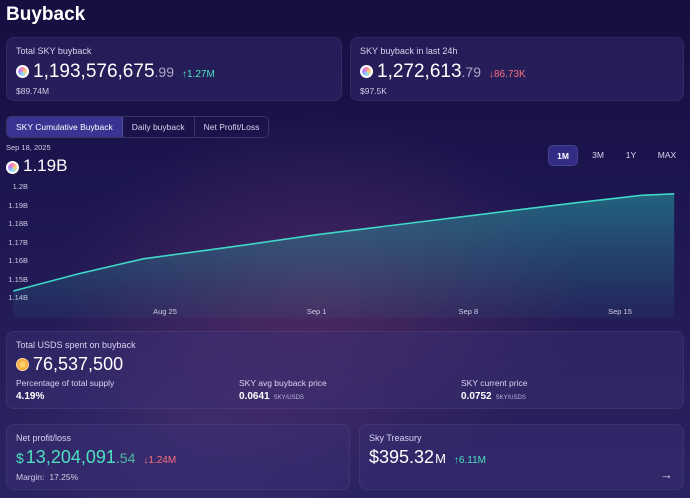 Image resolution: width=690 pixels, height=498 pixels. I want to click on usds-spent-label: Total USDS spent on buyback, so click(76, 345).